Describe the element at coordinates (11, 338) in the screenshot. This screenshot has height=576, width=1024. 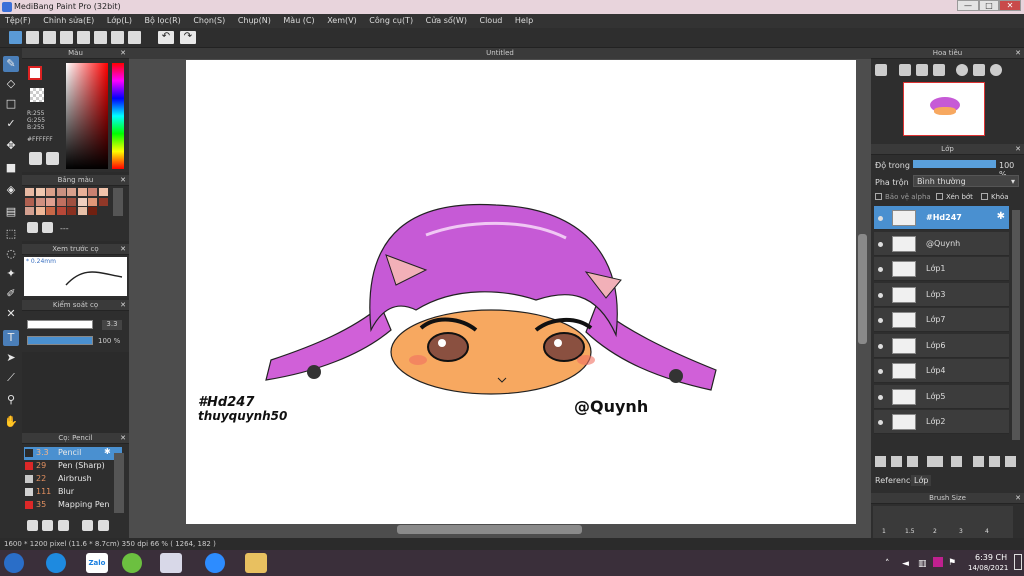
I see `text-tool-icon: T` at that location.